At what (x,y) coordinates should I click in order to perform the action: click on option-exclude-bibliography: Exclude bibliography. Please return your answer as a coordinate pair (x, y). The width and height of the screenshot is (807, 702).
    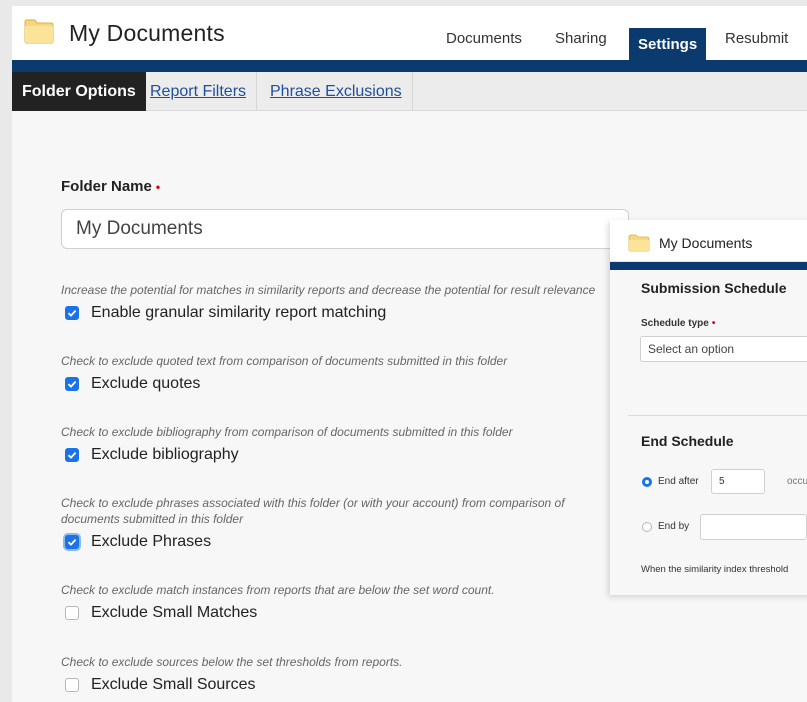
    Looking at the image, I should click on (152, 455).